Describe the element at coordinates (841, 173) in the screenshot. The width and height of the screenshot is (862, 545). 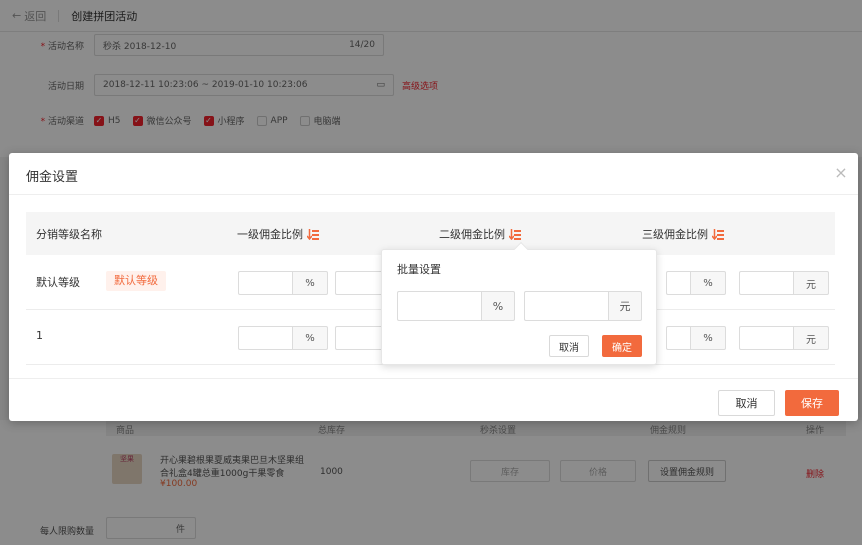
I see `close-icon: ×` at that location.